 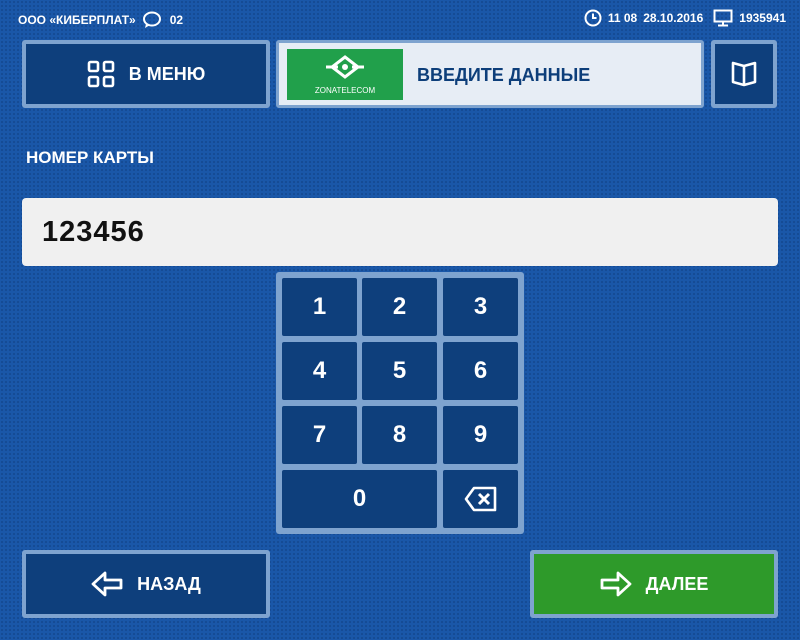 I want to click on key-8: 8, so click(x=399, y=435).